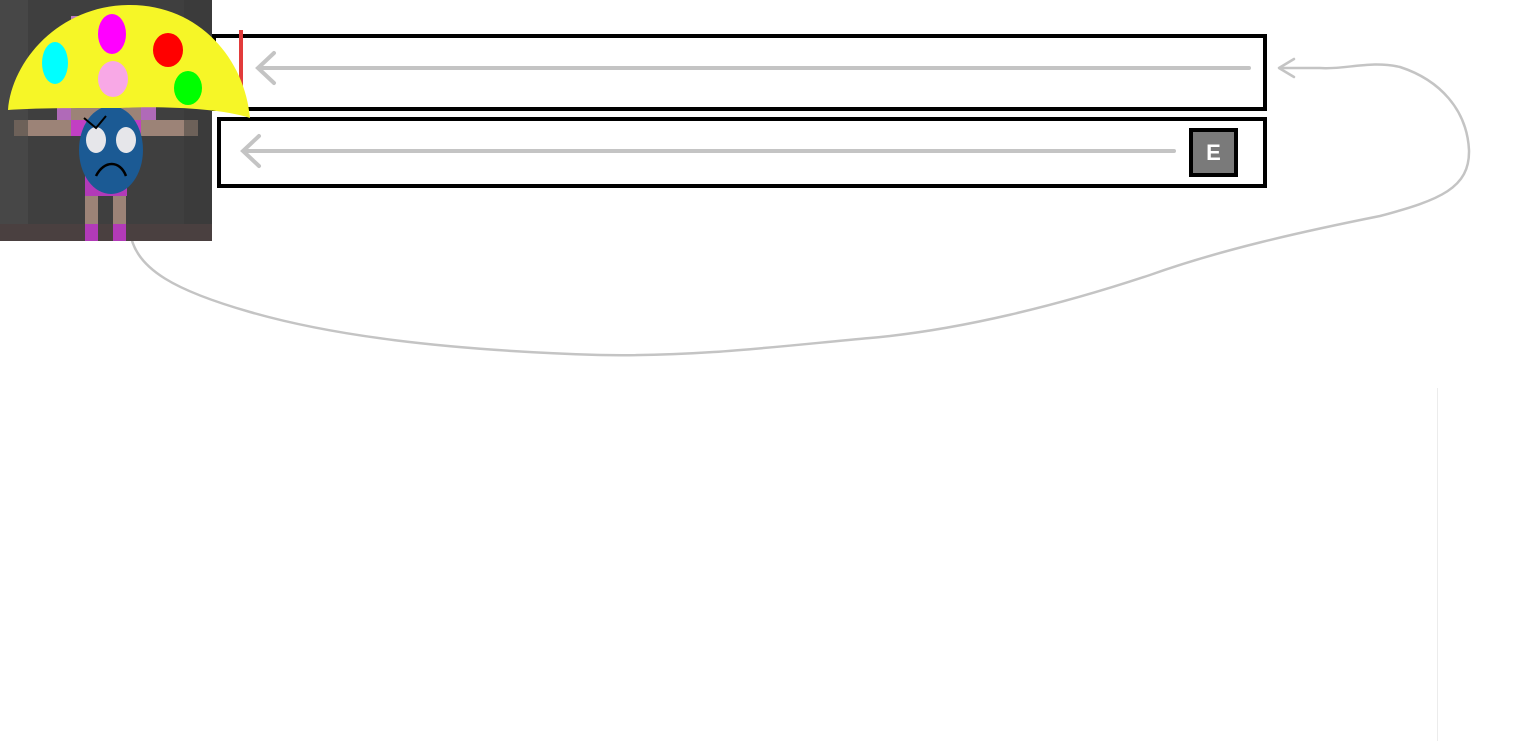  Describe the element at coordinates (753, 68) in the screenshot. I see `lane-top-arrow` at that location.